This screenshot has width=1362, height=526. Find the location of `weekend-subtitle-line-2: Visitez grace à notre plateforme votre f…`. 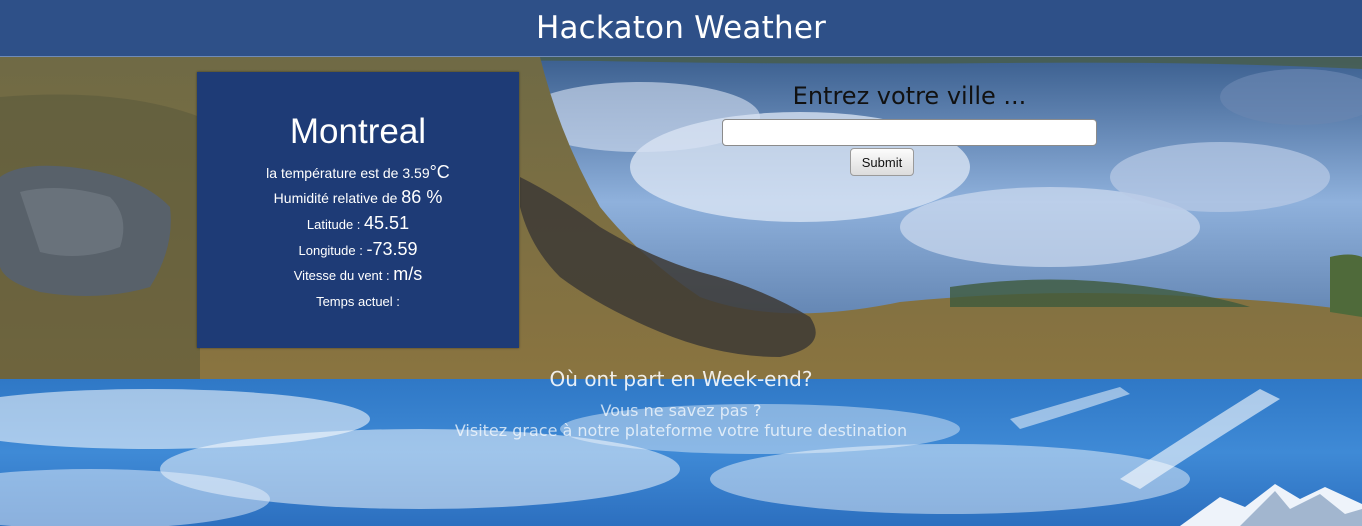

weekend-subtitle-line-2: Visitez grace à notre plateforme votre f… is located at coordinates (681, 430).